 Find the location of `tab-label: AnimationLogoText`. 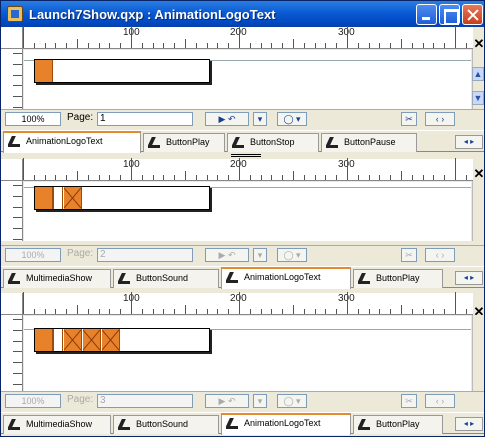

tab-label: AnimationLogoText is located at coordinates (64, 141).